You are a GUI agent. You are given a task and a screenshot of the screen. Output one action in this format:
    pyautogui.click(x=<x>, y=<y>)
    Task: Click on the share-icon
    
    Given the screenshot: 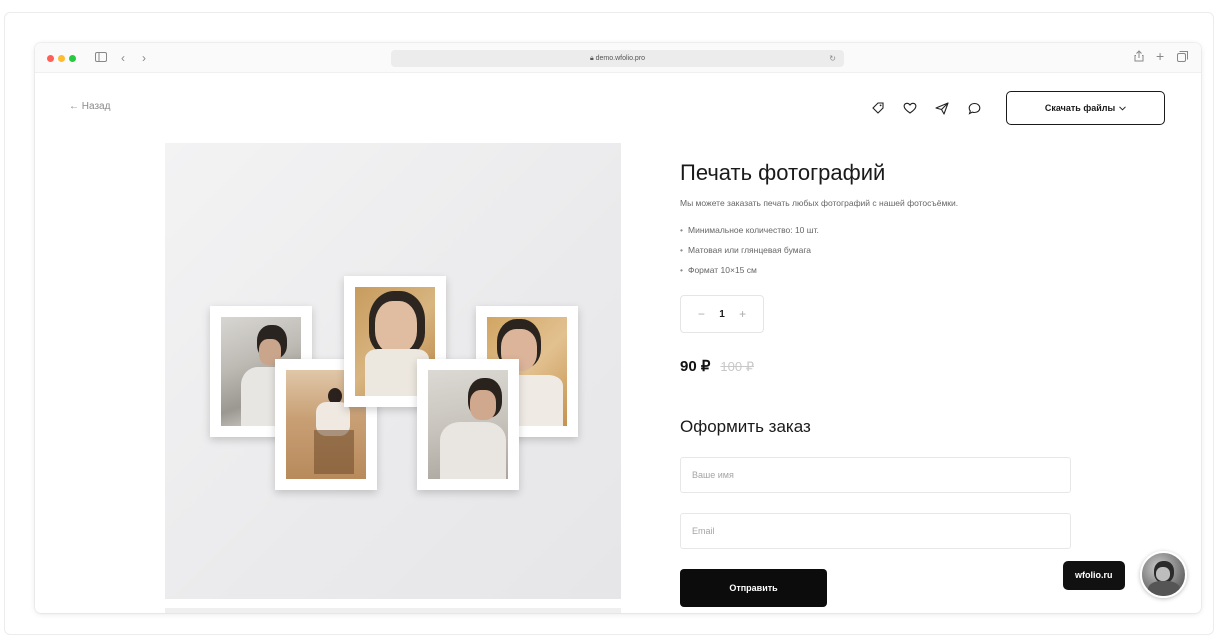 What is the action you would take?
    pyautogui.click(x=1139, y=58)
    